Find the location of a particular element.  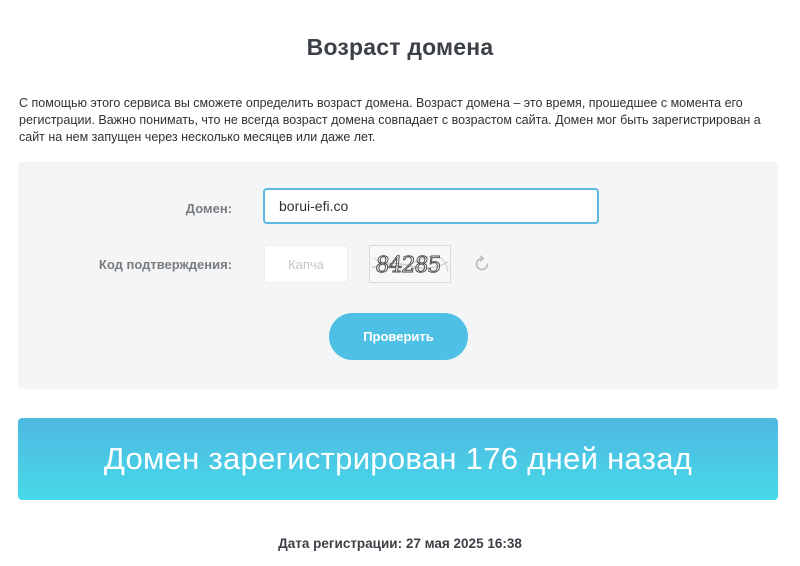

captcha-input is located at coordinates (306, 264).